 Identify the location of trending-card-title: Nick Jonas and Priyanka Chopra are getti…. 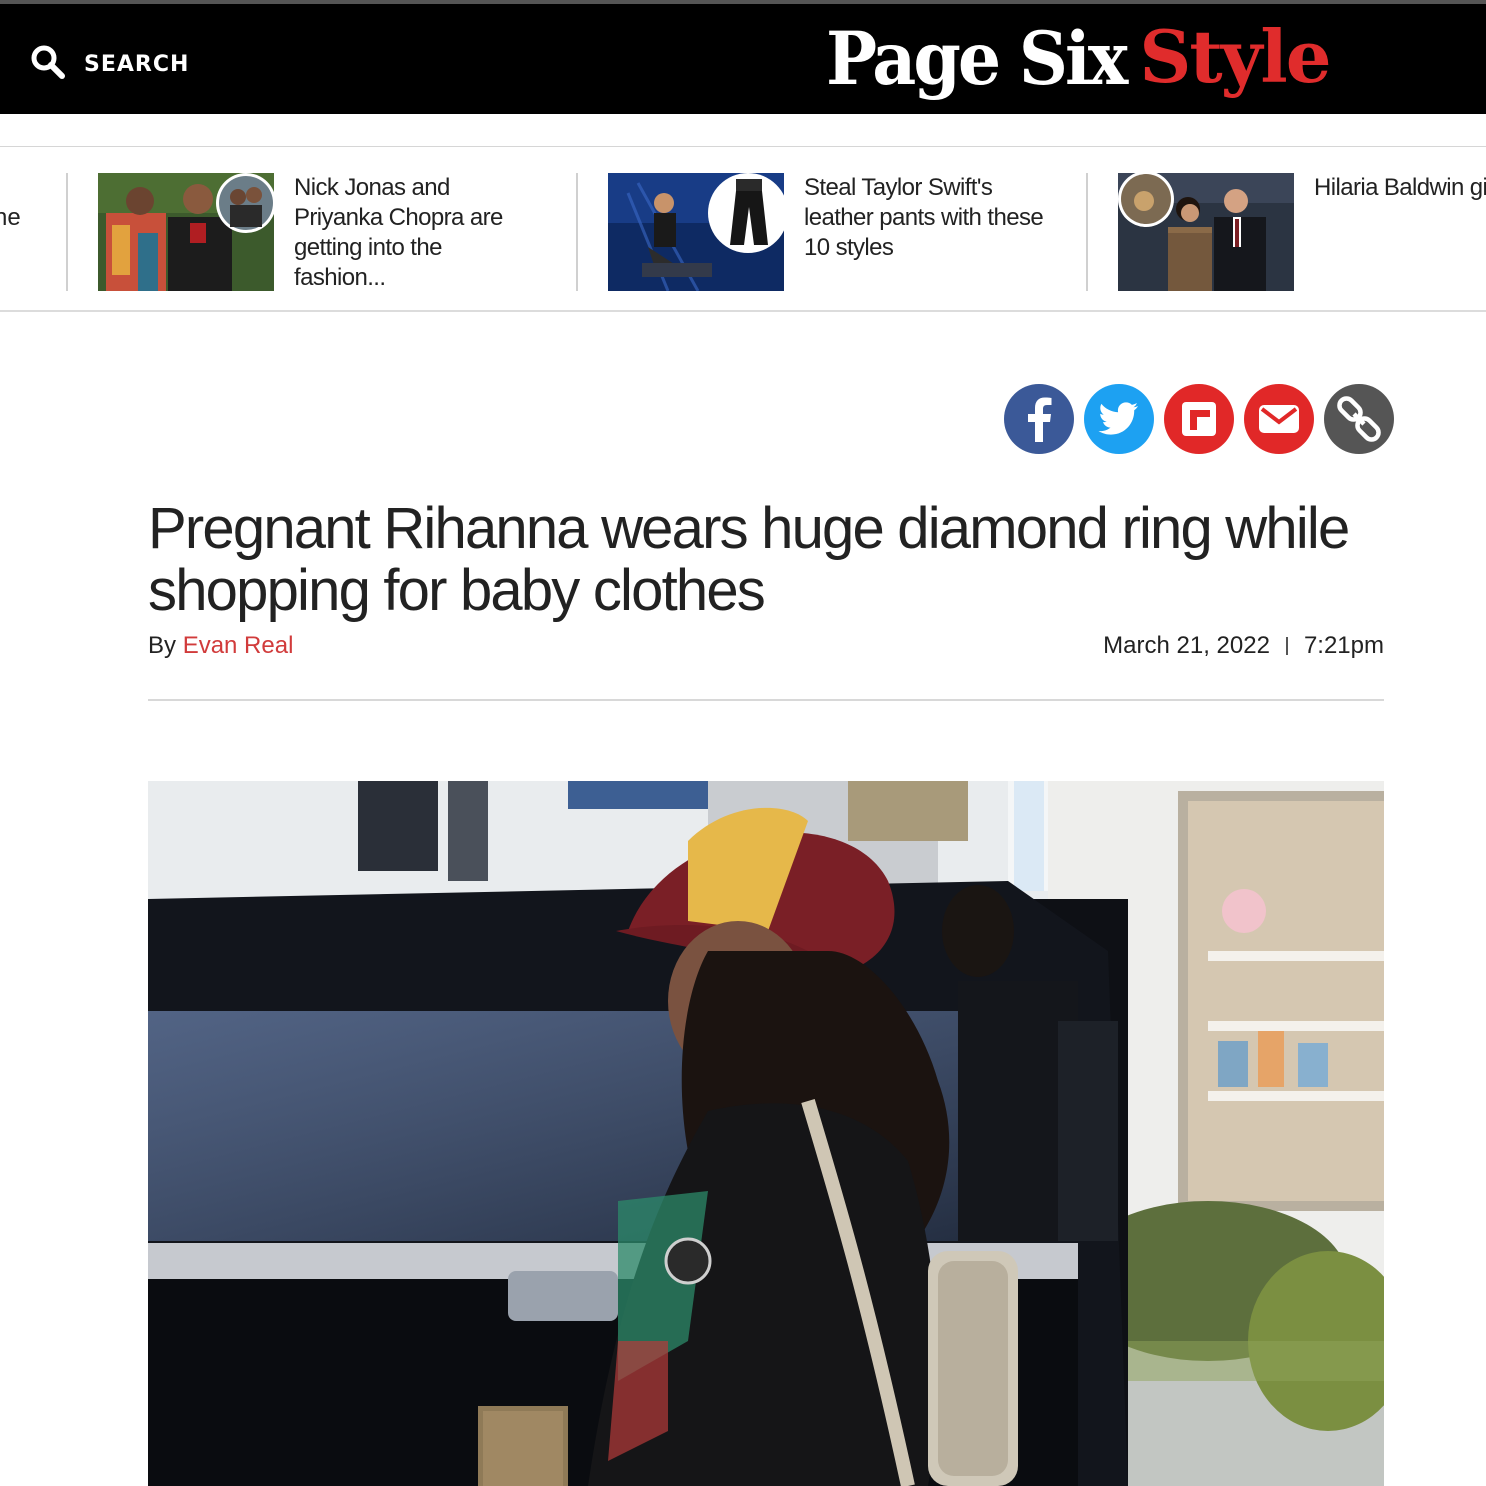
(398, 232).